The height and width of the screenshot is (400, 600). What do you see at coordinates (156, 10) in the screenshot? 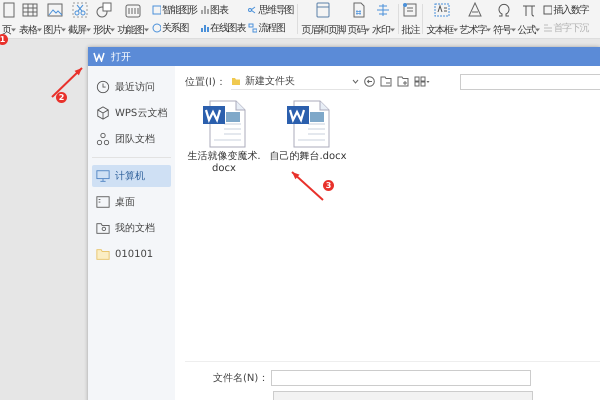
I see `smart-graphic-icon` at bounding box center [156, 10].